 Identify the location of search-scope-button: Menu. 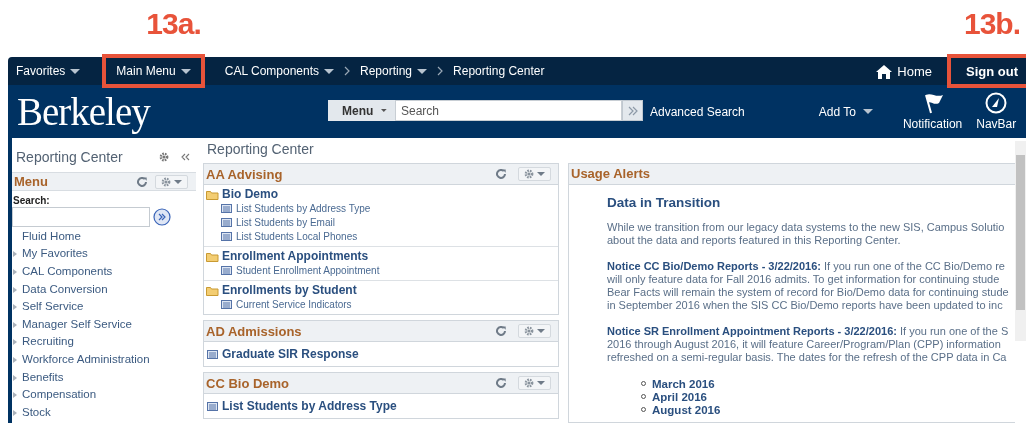
(361, 110).